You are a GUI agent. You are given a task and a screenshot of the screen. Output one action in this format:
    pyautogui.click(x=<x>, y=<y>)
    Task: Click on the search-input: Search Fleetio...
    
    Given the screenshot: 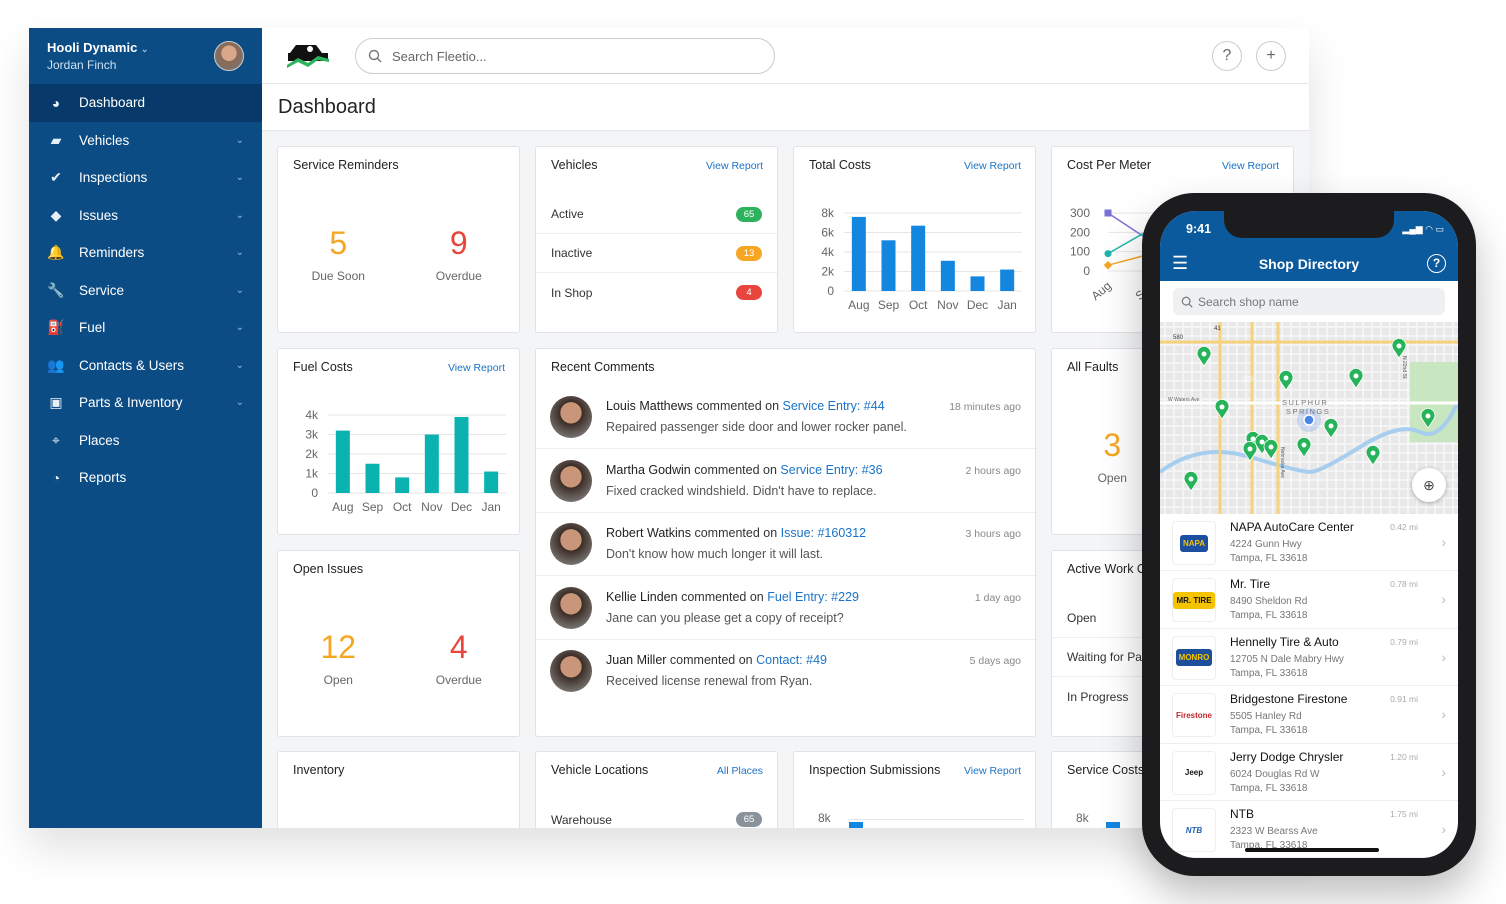 What is the action you would take?
    pyautogui.click(x=565, y=56)
    